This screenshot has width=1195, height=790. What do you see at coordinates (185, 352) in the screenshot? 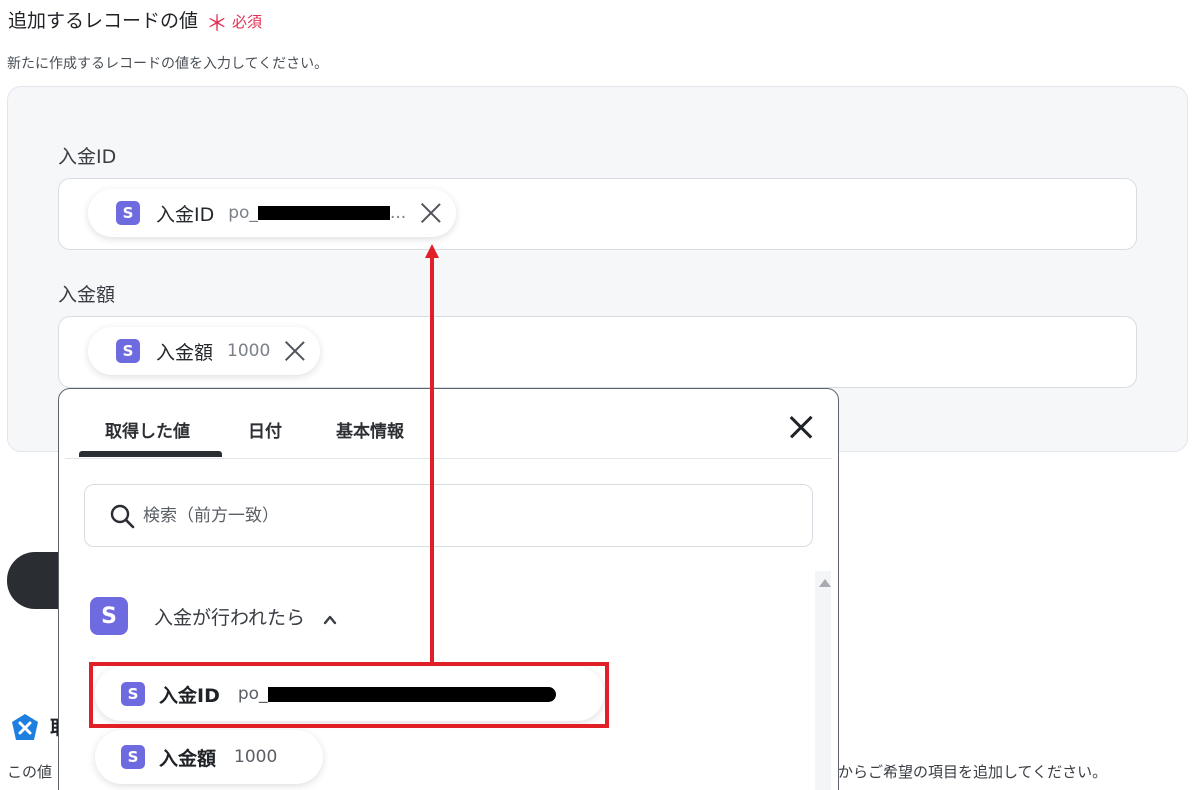
I see `chip-name: 入金額` at bounding box center [185, 352].